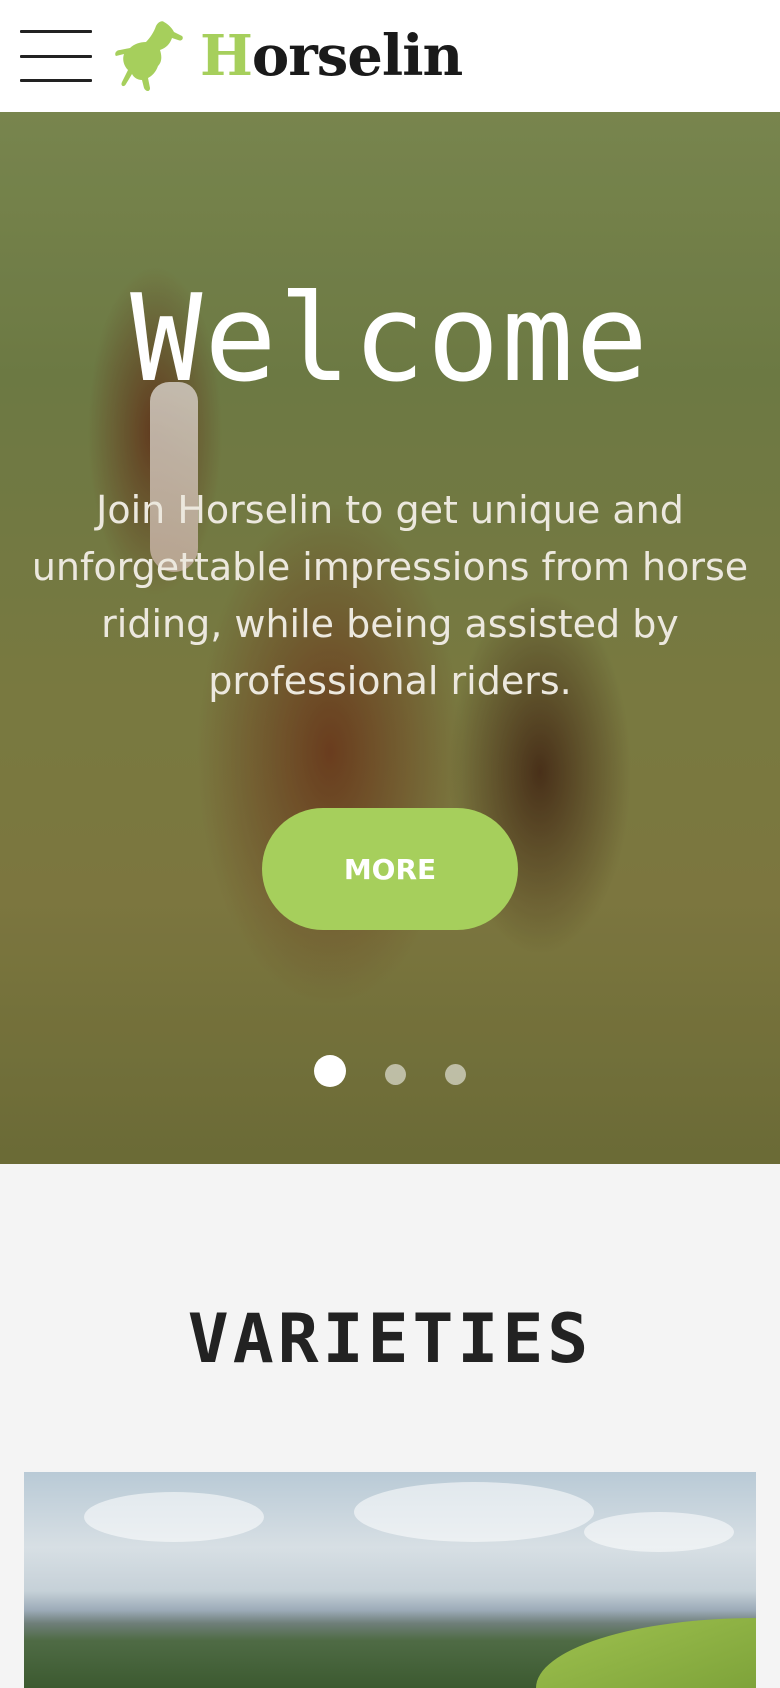  Describe the element at coordinates (390, 339) in the screenshot. I see `hero-title: Welcome` at that location.